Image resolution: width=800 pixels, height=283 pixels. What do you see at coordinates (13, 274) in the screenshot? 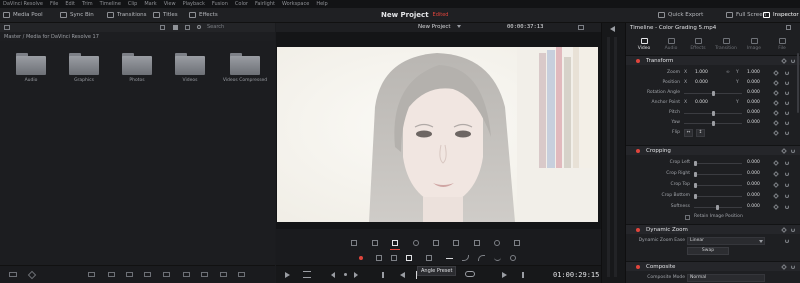
I see `timeline-icon` at bounding box center [13, 274].